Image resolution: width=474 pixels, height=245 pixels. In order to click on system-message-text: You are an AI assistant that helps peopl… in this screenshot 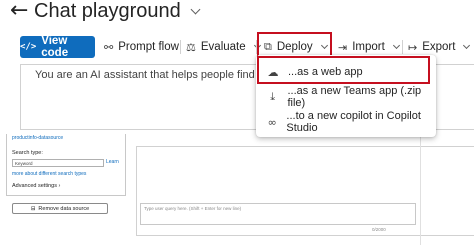, I will do `click(149, 75)`.